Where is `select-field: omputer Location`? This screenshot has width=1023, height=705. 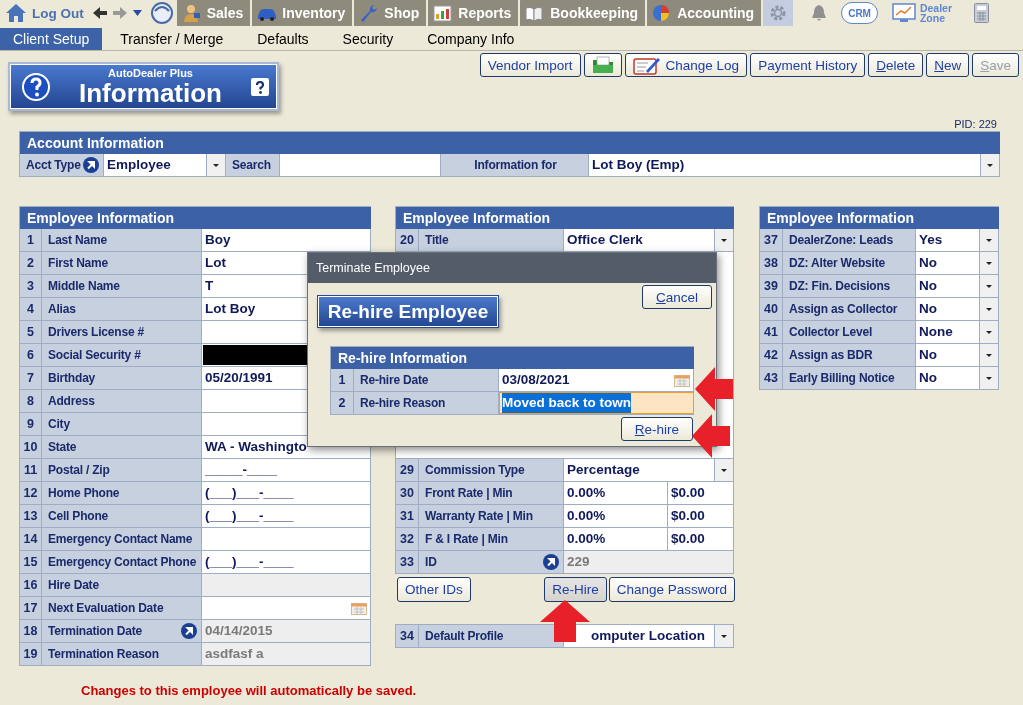
select-field: omputer Location is located at coordinates (649, 636).